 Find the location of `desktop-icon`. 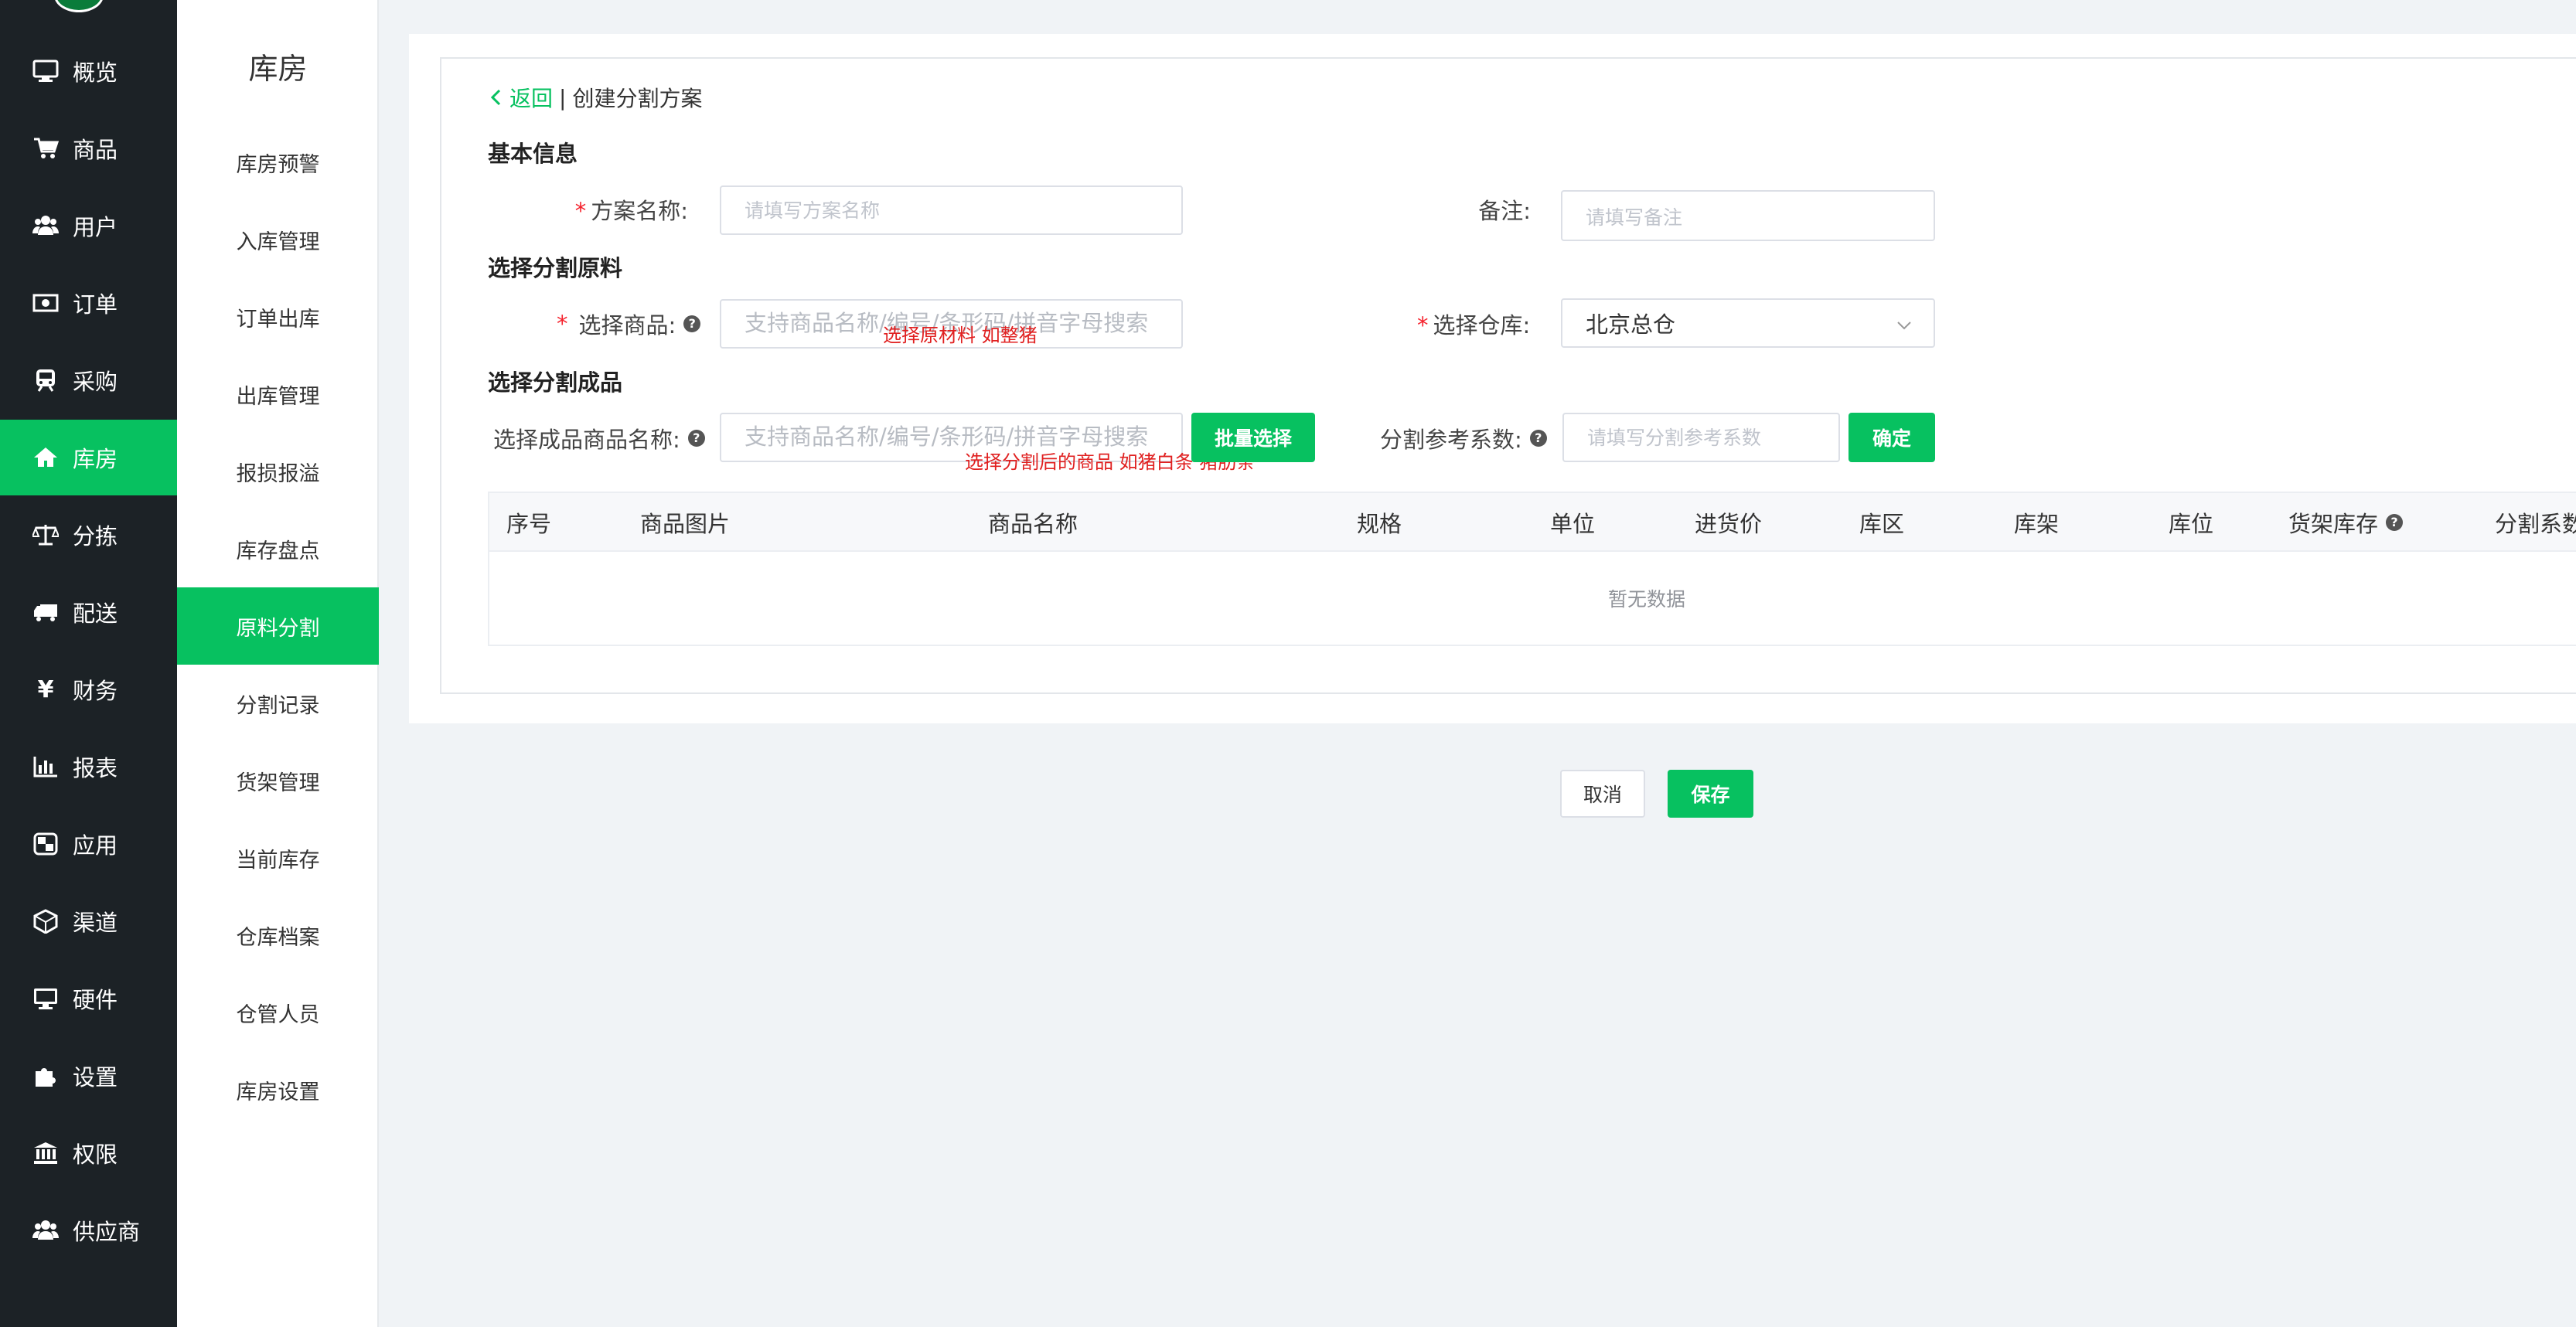

desktop-icon is located at coordinates (45, 998).